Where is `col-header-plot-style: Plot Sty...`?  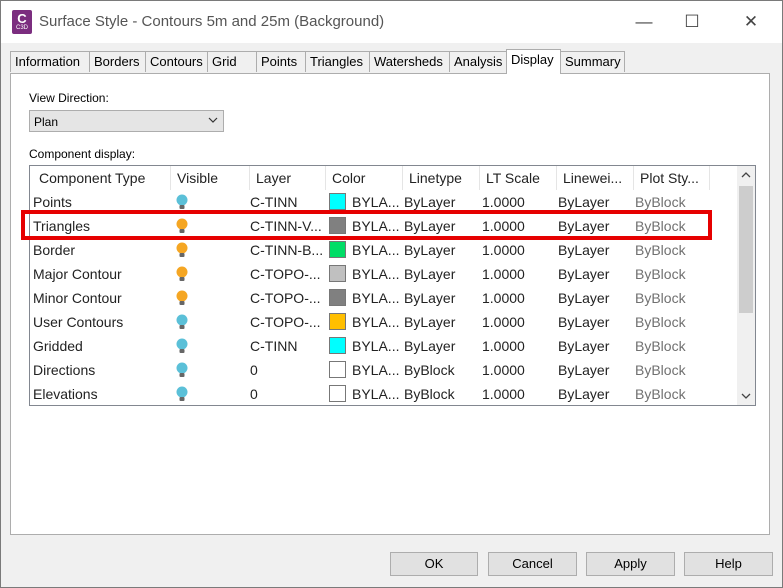 col-header-plot-style: Plot Sty... is located at coordinates (672, 178).